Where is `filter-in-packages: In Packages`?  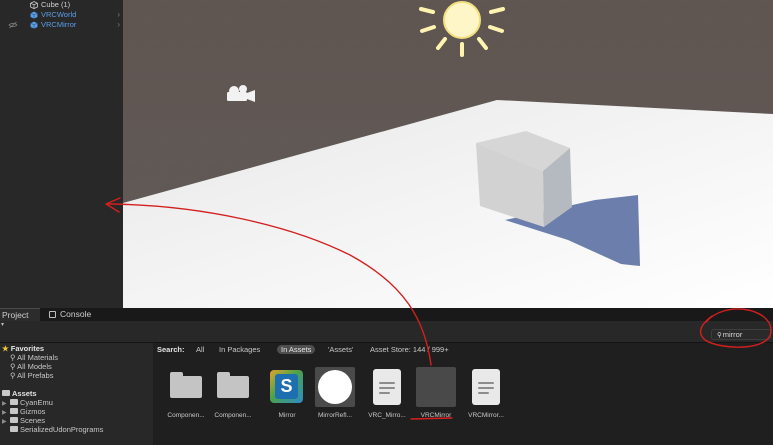
filter-in-packages: In Packages is located at coordinates (239, 349).